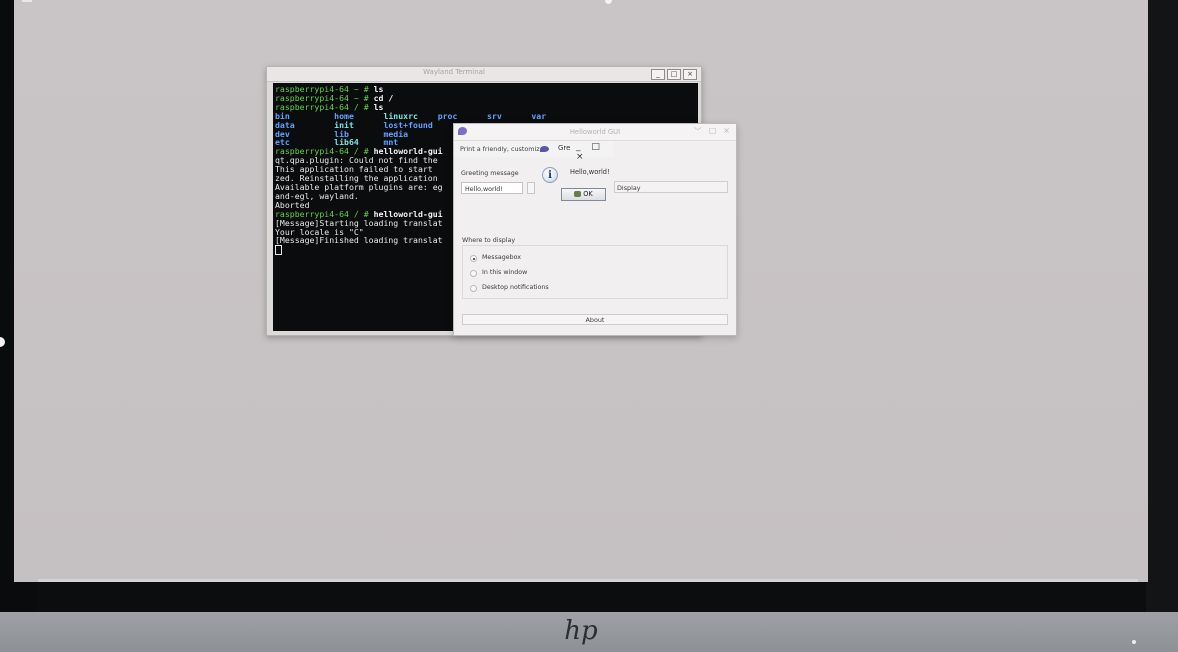  Describe the element at coordinates (515, 287) in the screenshot. I see `radio-label: Desktop notifications` at that location.